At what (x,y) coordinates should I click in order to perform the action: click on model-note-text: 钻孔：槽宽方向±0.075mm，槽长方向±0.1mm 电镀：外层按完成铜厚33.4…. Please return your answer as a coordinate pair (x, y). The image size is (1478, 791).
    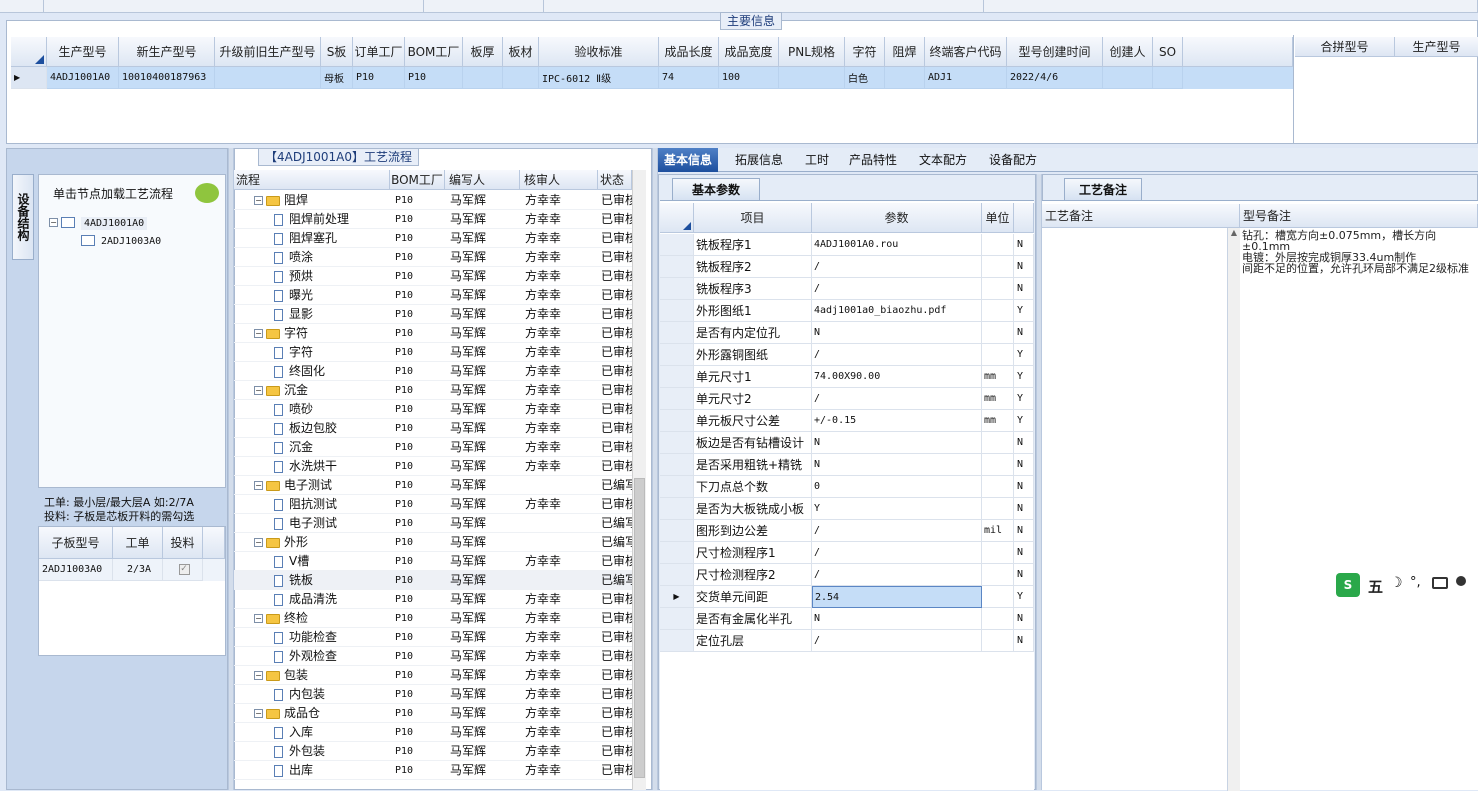
    Looking at the image, I should click on (1360, 252).